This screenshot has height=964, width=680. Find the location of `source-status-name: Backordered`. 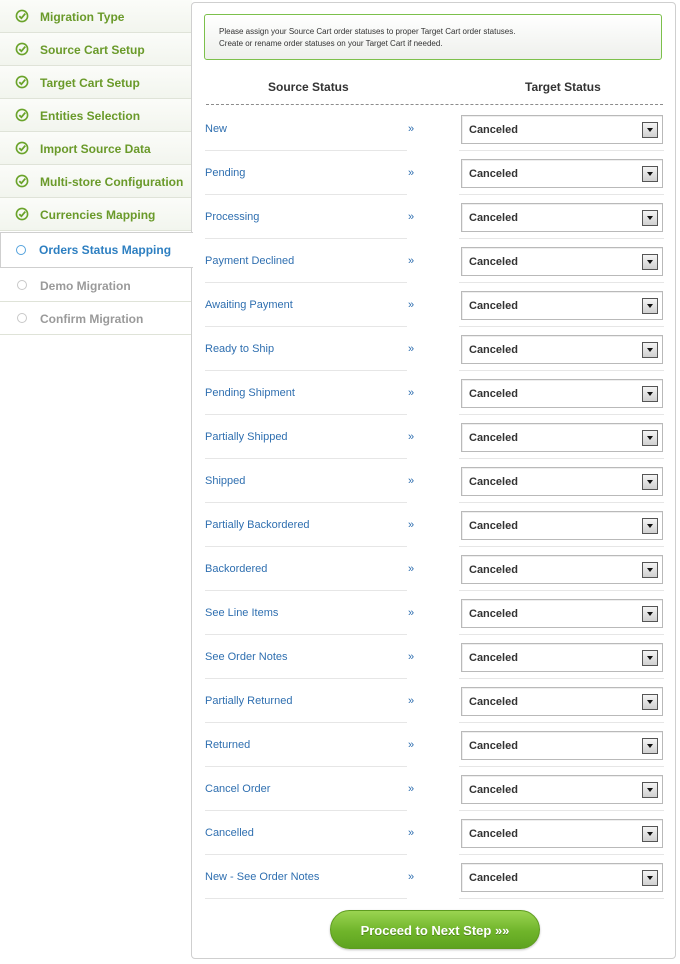

source-status-name: Backordered is located at coordinates (236, 569).